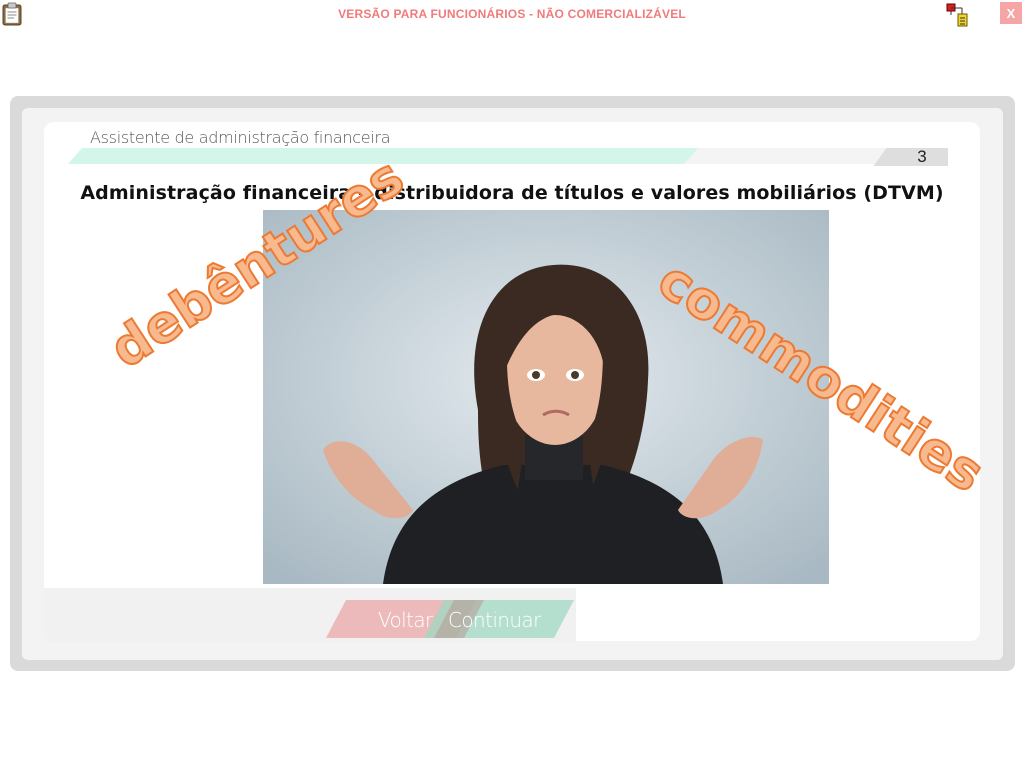 The width and height of the screenshot is (1024, 768). I want to click on network-icon, so click(958, 15).